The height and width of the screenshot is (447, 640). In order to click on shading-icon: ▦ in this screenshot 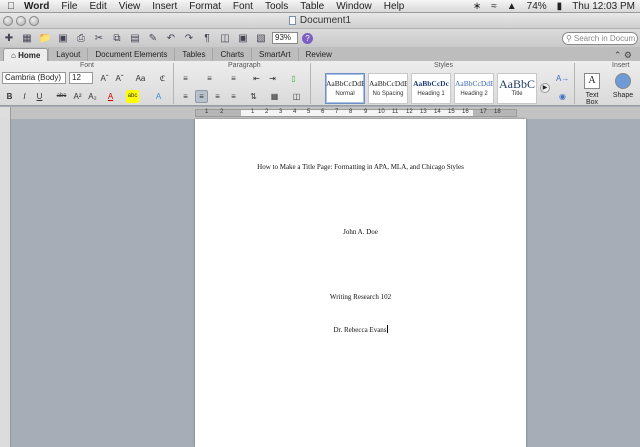, I will do `click(274, 96)`.